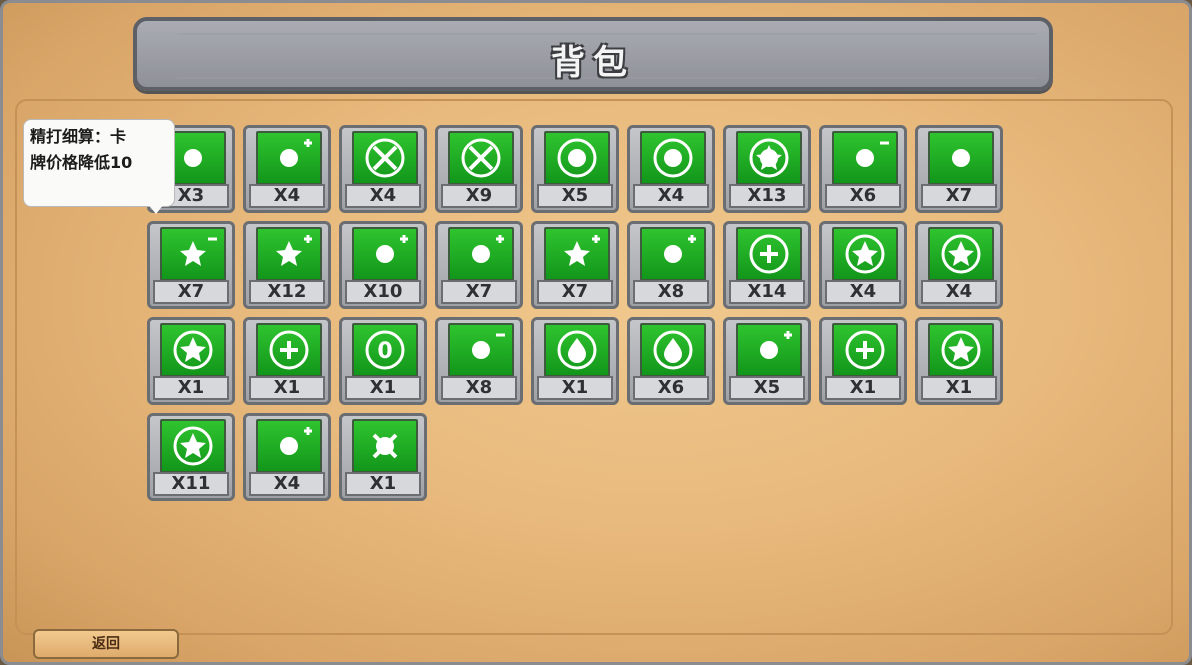 The image size is (1192, 665). What do you see at coordinates (156, 209) in the screenshot?
I see `tooltip-tail` at bounding box center [156, 209].